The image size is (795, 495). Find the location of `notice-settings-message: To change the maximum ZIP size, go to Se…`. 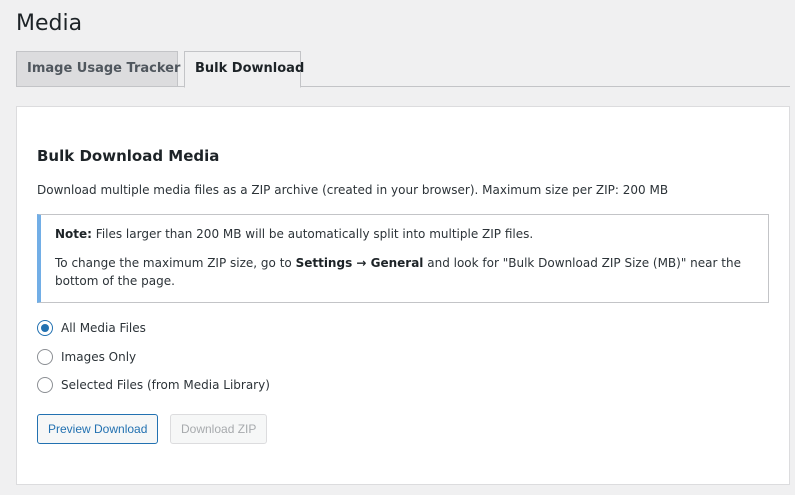

notice-settings-message: To change the maximum ZIP size, go to Se… is located at coordinates (404, 272).